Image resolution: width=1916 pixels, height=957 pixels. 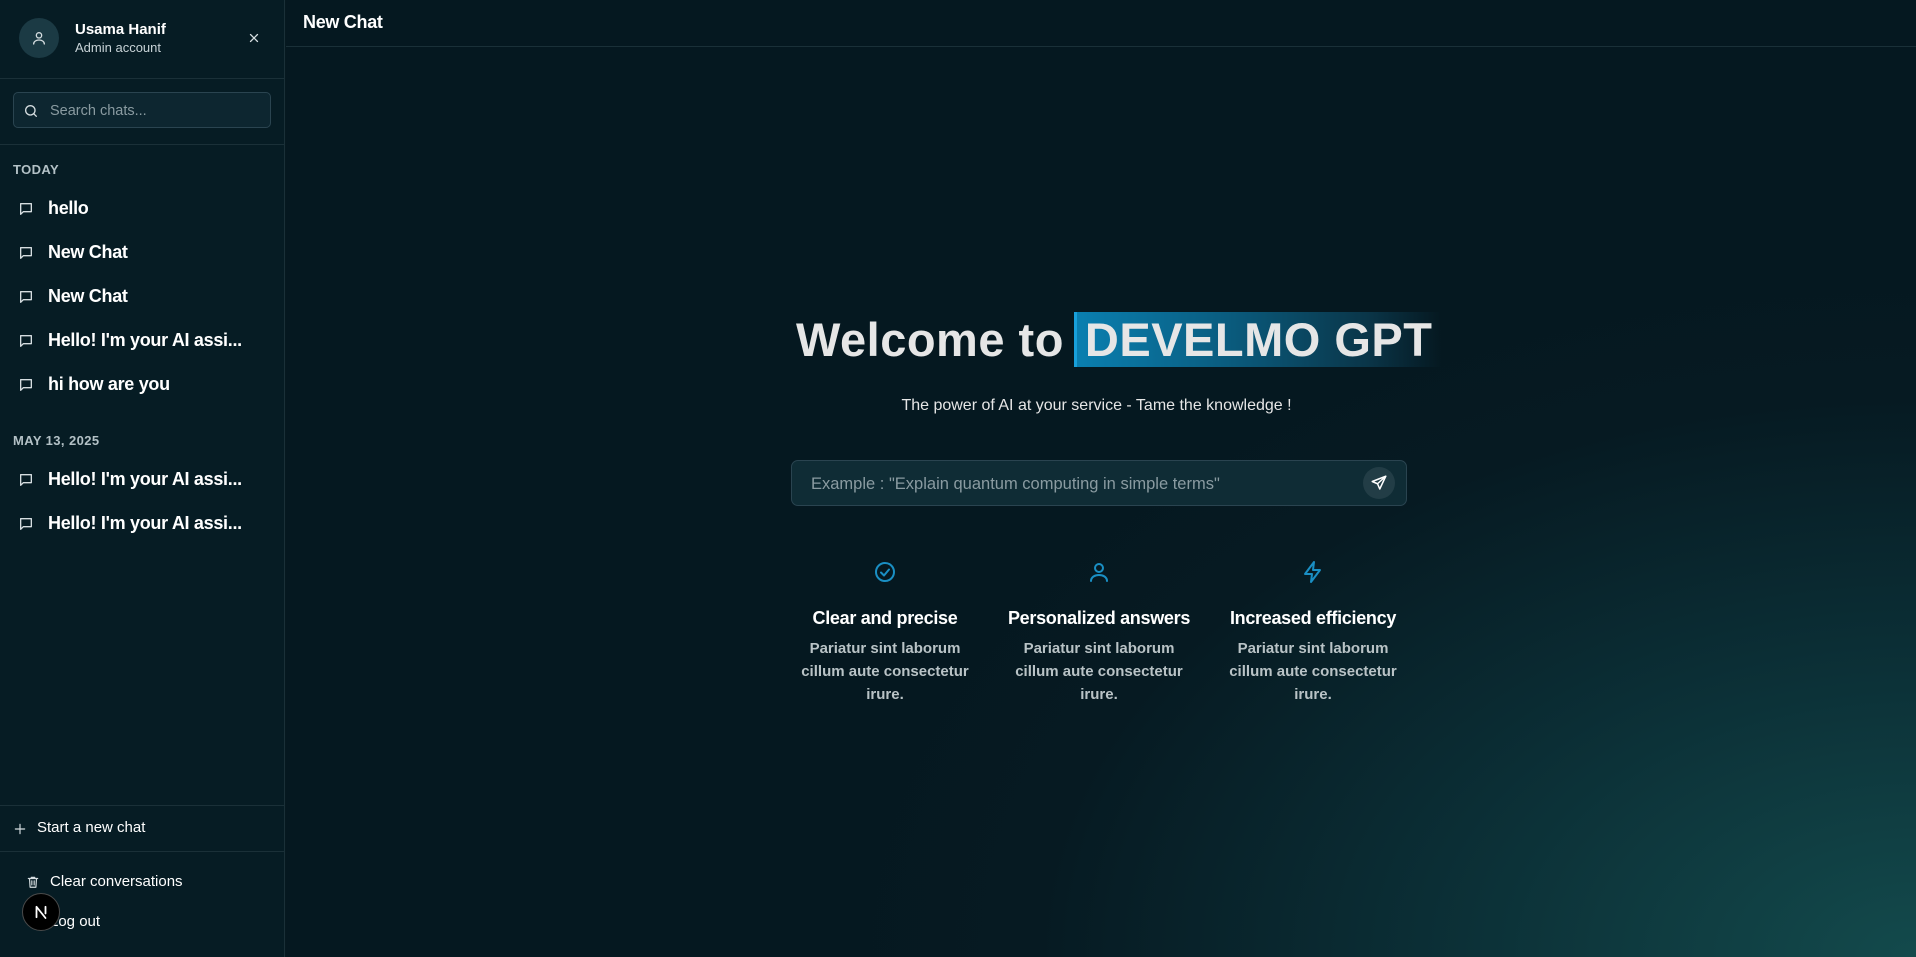 I want to click on lightning-icon, so click(x=1312, y=572).